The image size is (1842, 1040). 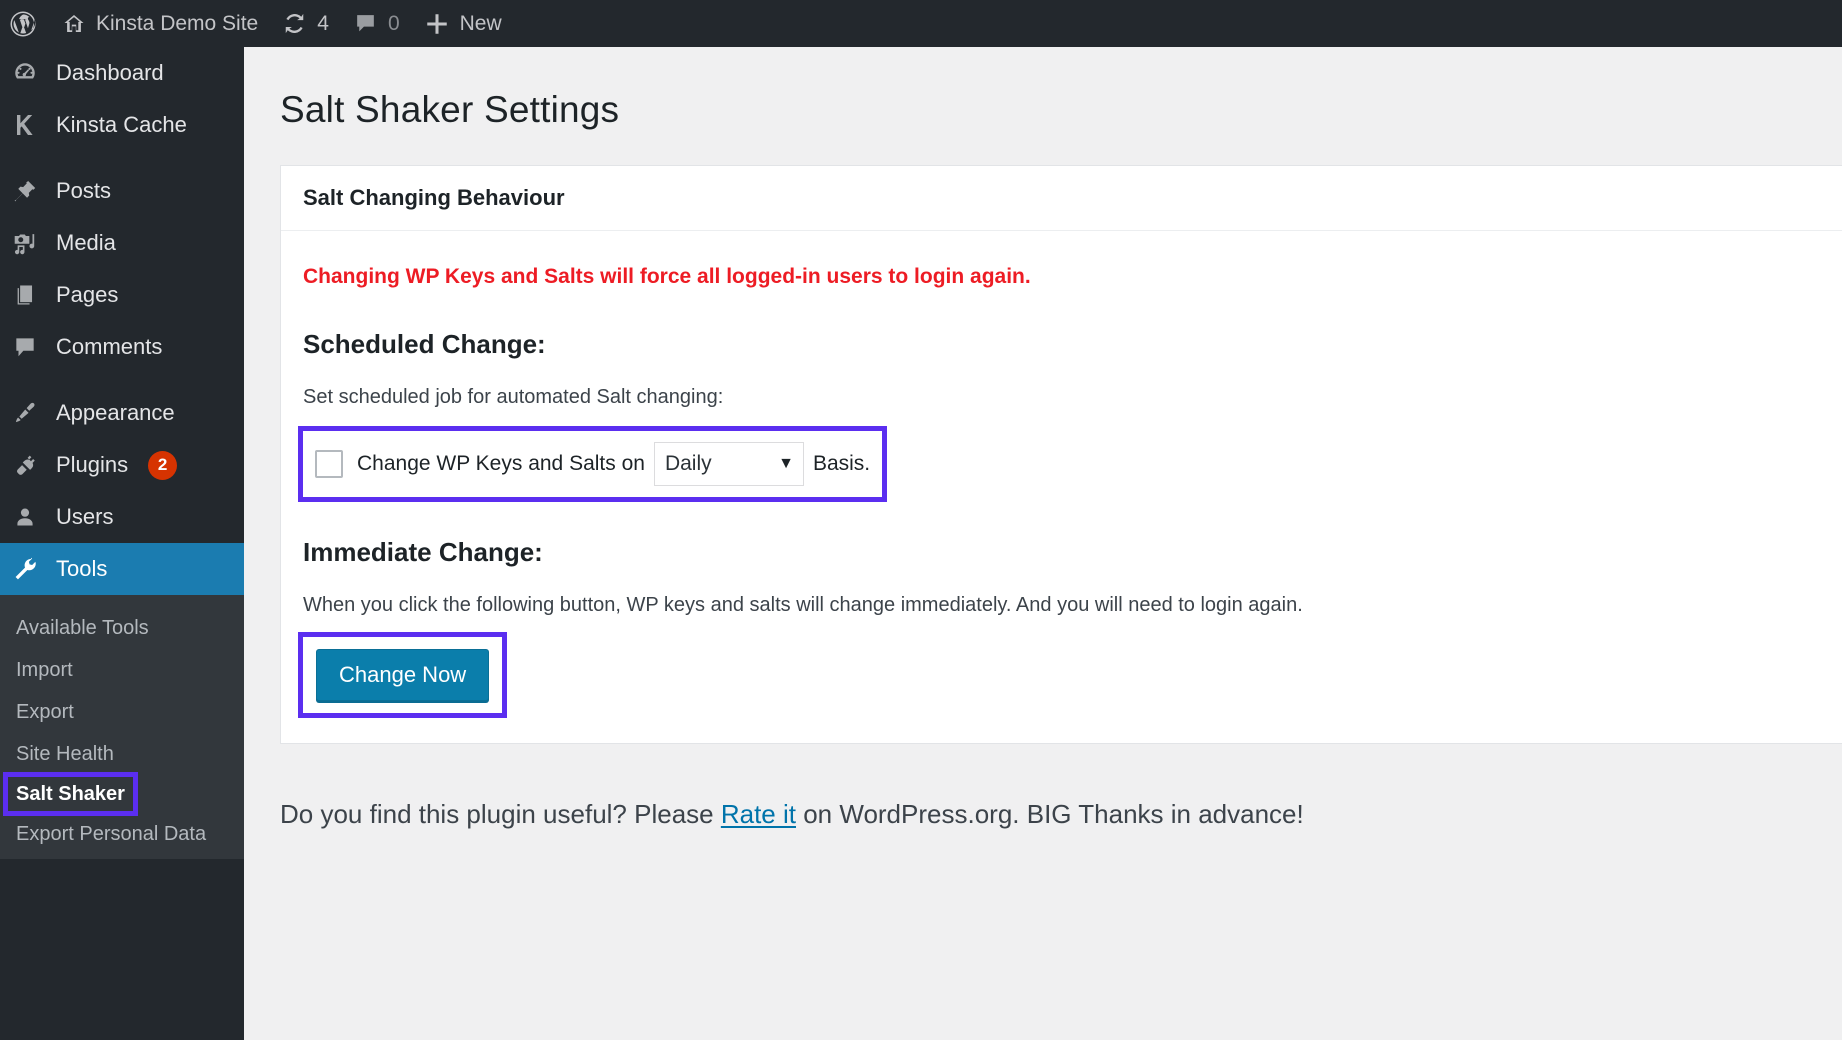 I want to click on sidebar-item-label: Pages, so click(x=87, y=294).